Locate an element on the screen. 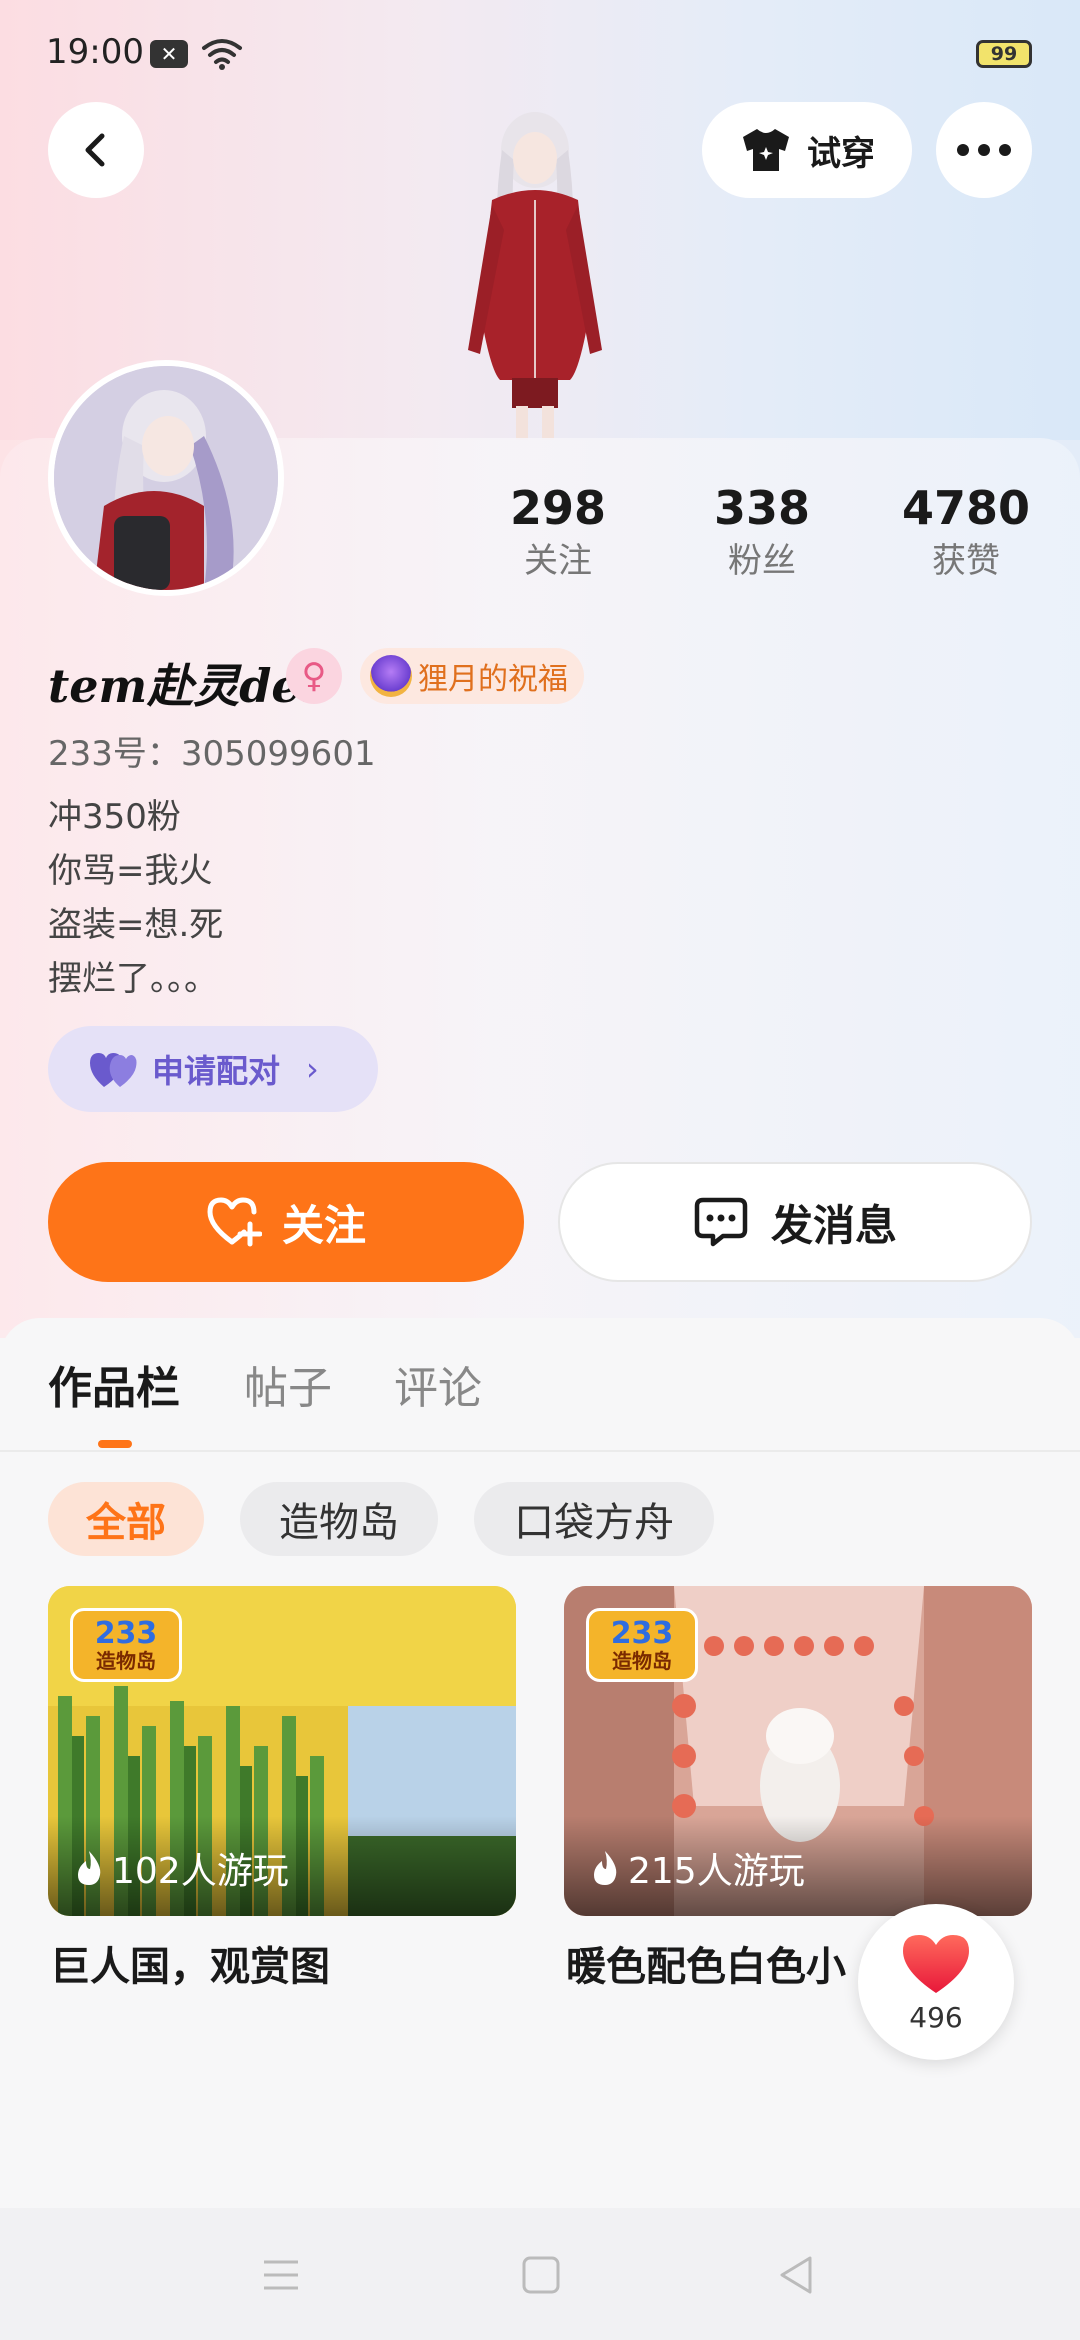 This screenshot has height=2340, width=1080. chevron-right-icon: › is located at coordinates (312, 1069).